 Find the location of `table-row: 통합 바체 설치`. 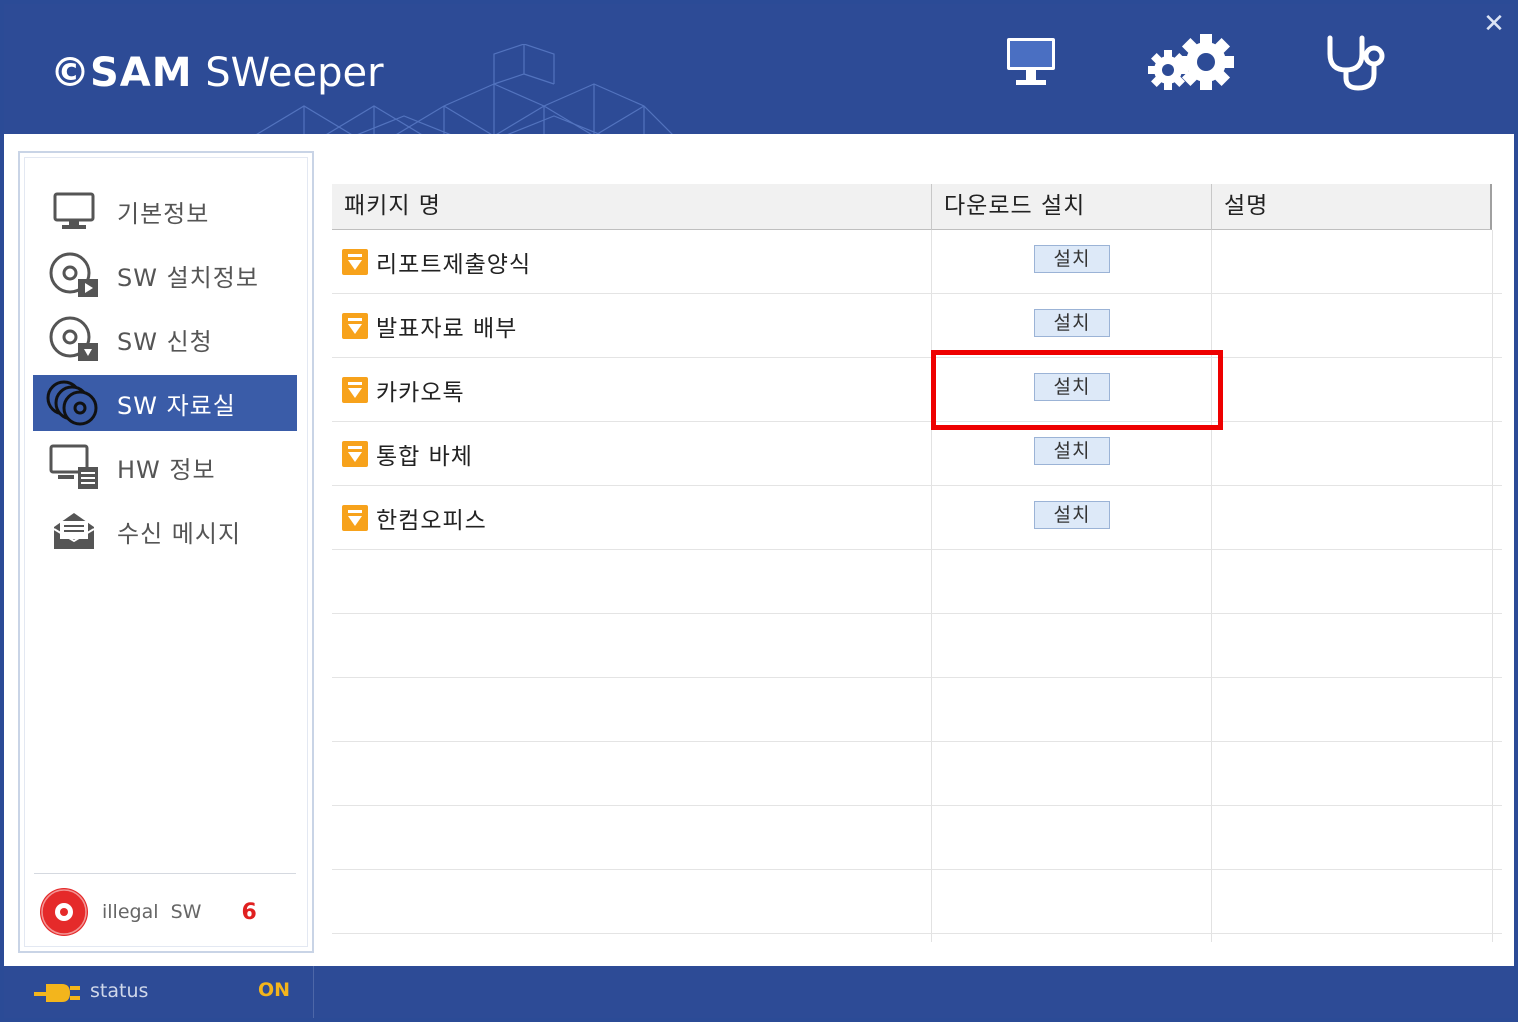

table-row: 통합 바체 설치 is located at coordinates (917, 454).